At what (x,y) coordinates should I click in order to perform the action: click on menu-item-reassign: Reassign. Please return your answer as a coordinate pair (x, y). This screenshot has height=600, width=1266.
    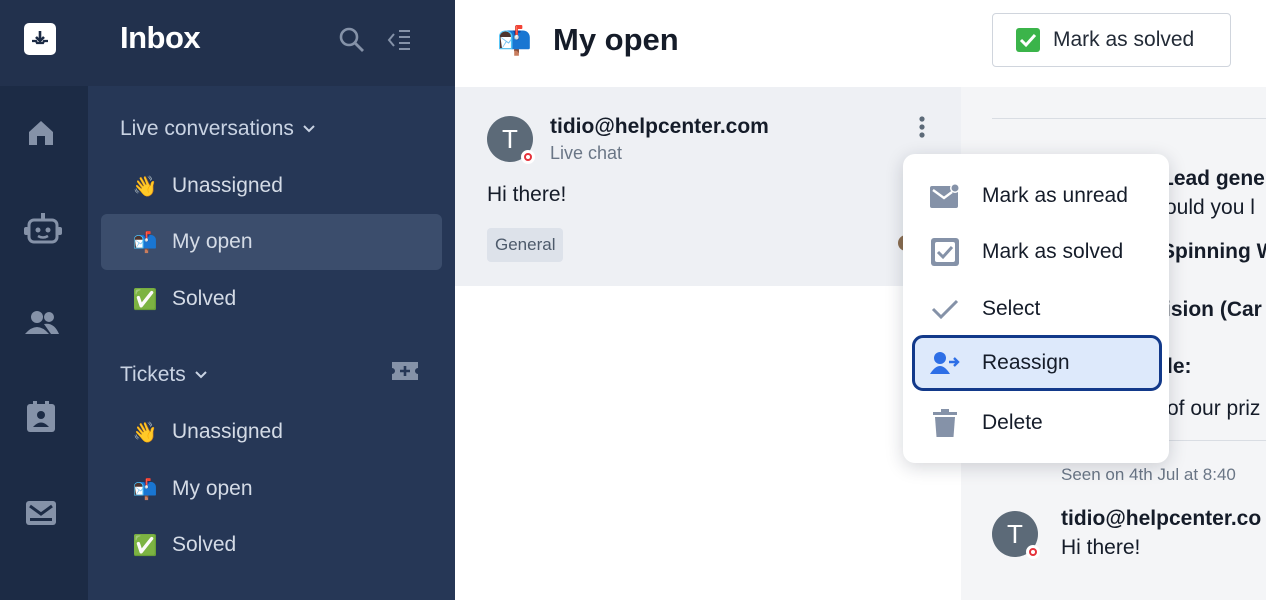
    Looking at the image, I should click on (1037, 363).